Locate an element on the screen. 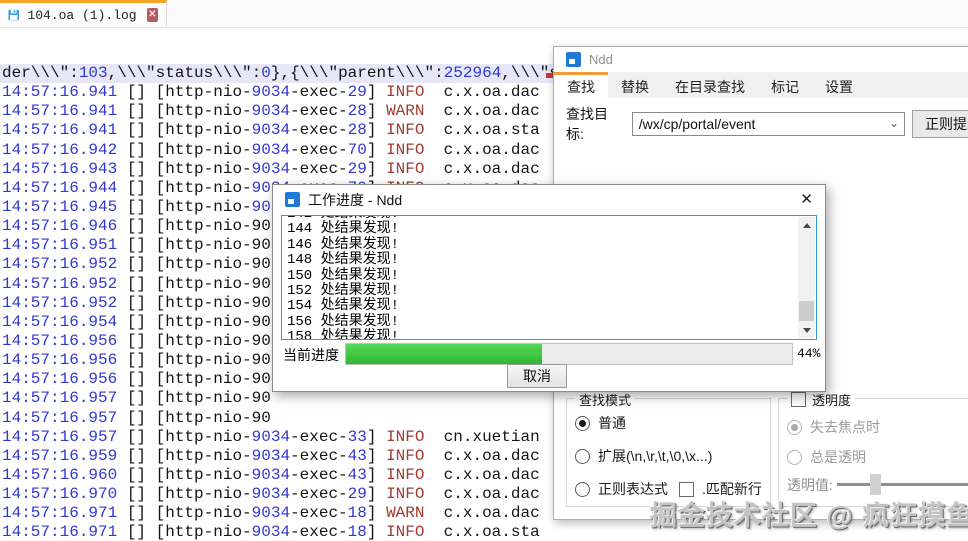  opacity-group: 透明度 失去焦点时 总是透明 透明值: is located at coordinates (873, 448).